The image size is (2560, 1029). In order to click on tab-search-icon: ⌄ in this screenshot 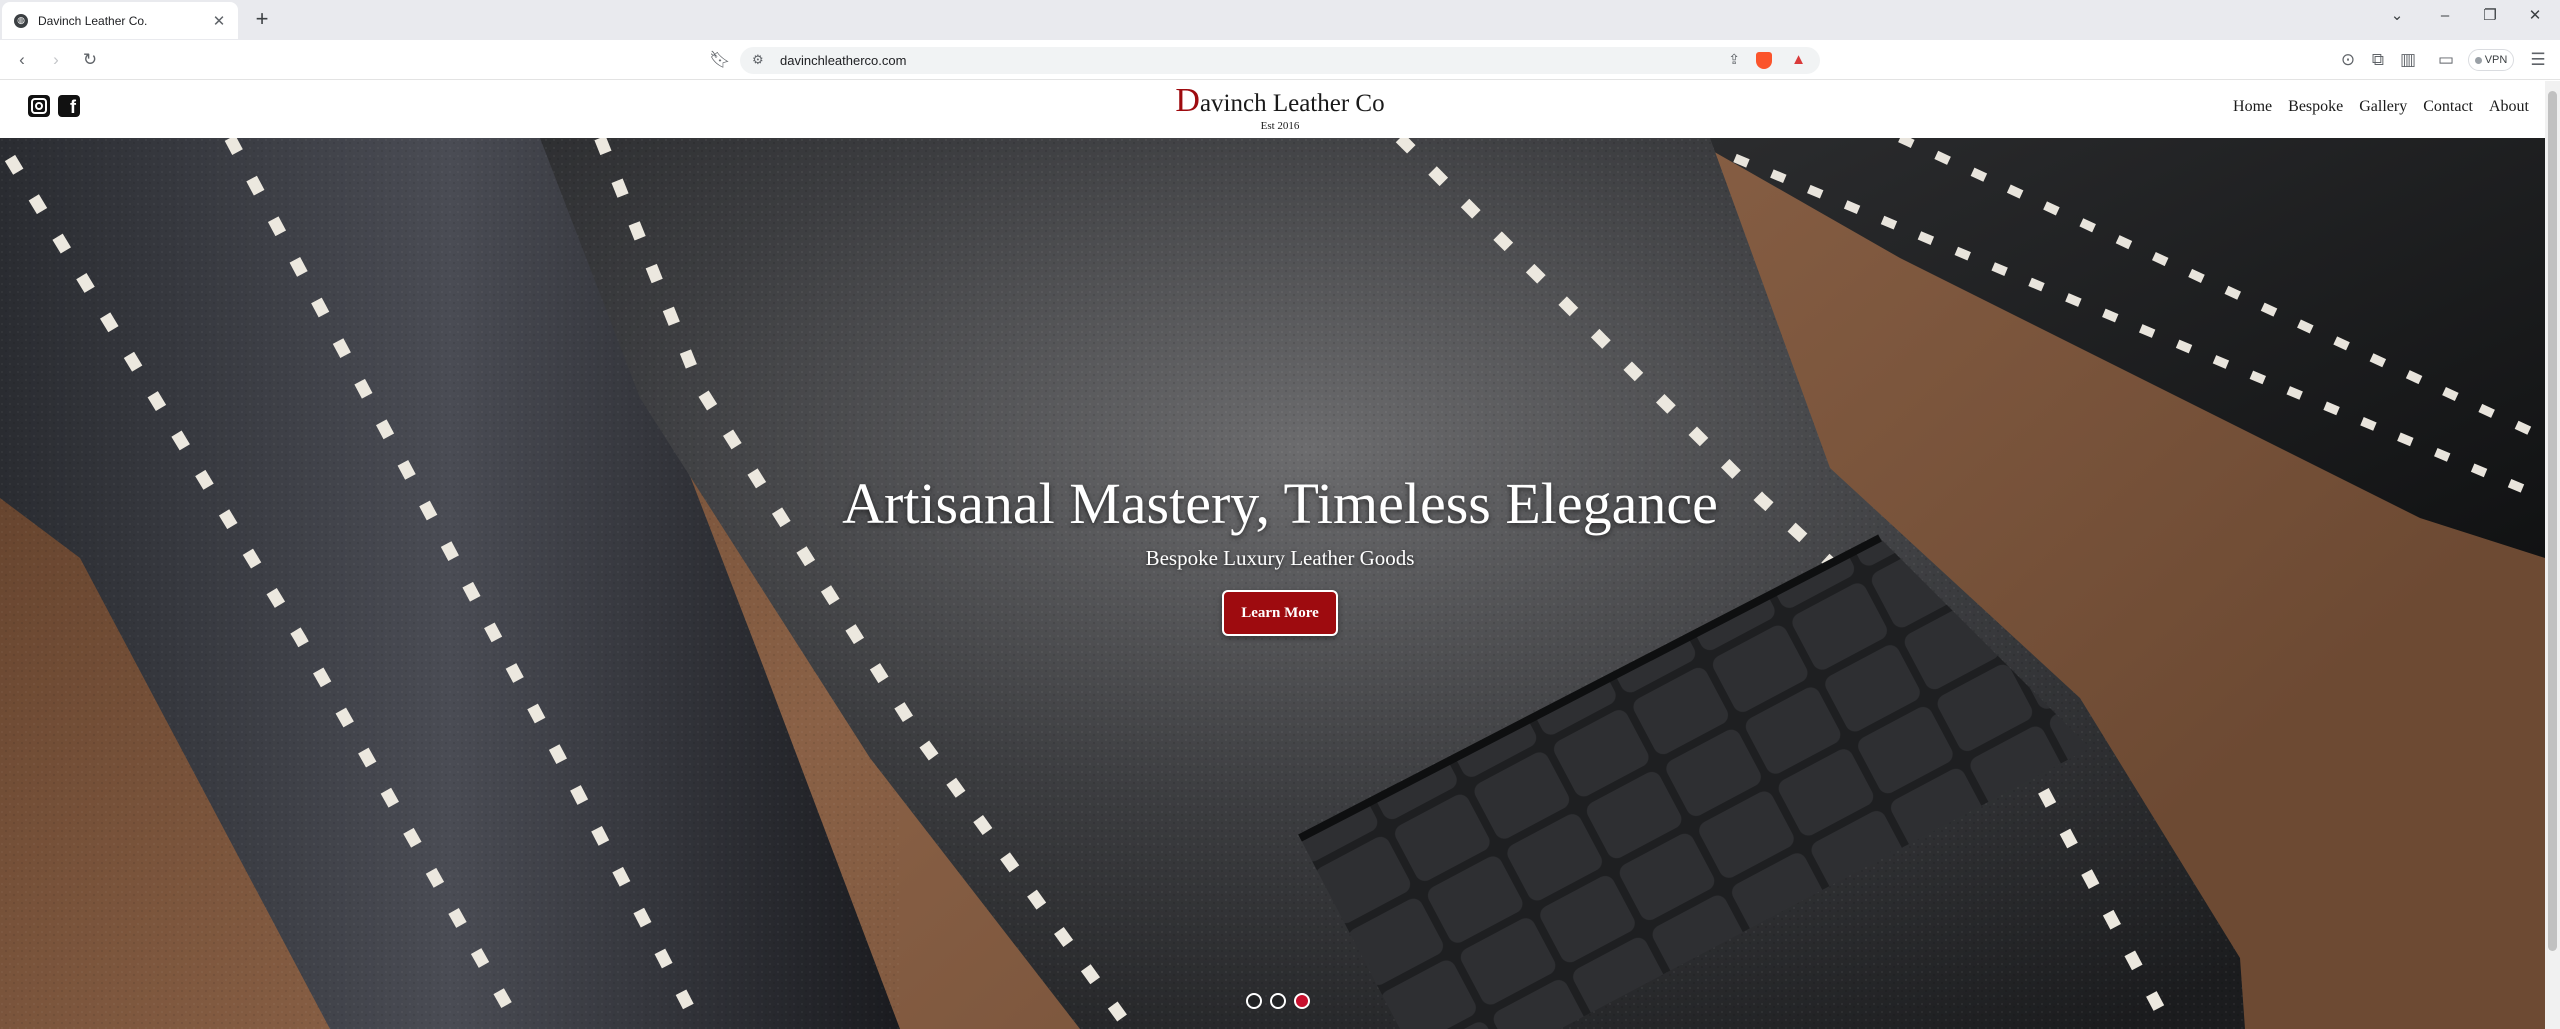, I will do `click(2397, 16)`.